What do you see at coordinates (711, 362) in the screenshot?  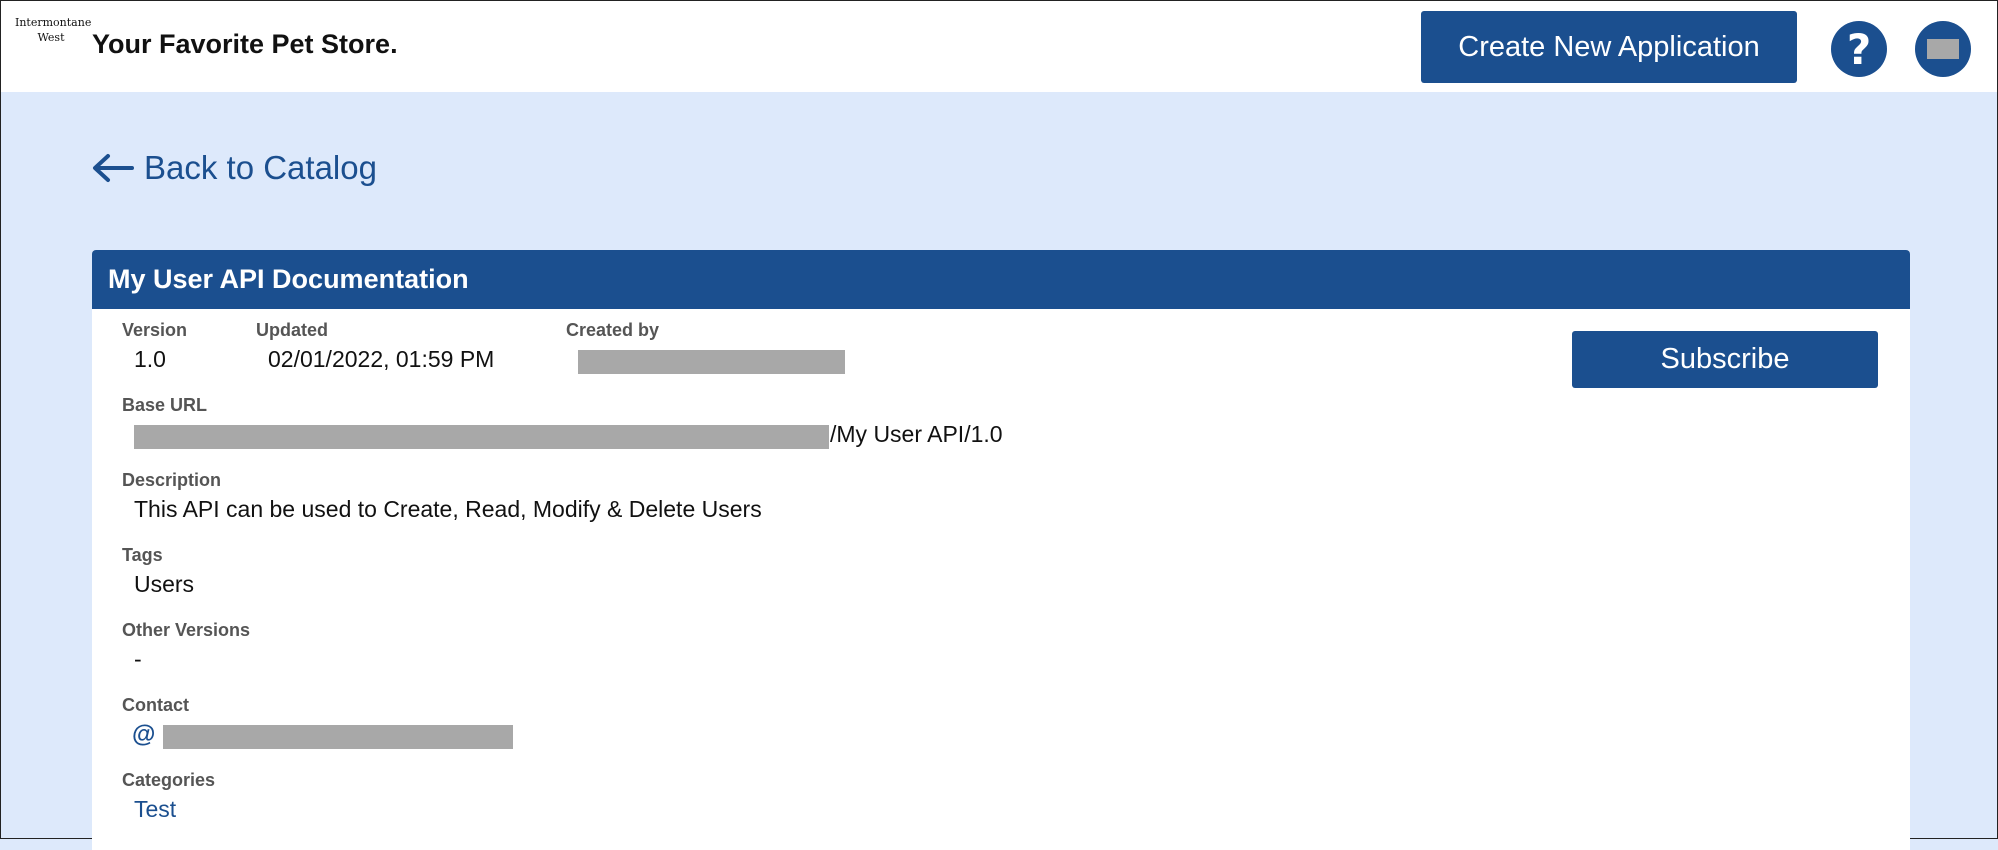 I see `created-by-redaction` at bounding box center [711, 362].